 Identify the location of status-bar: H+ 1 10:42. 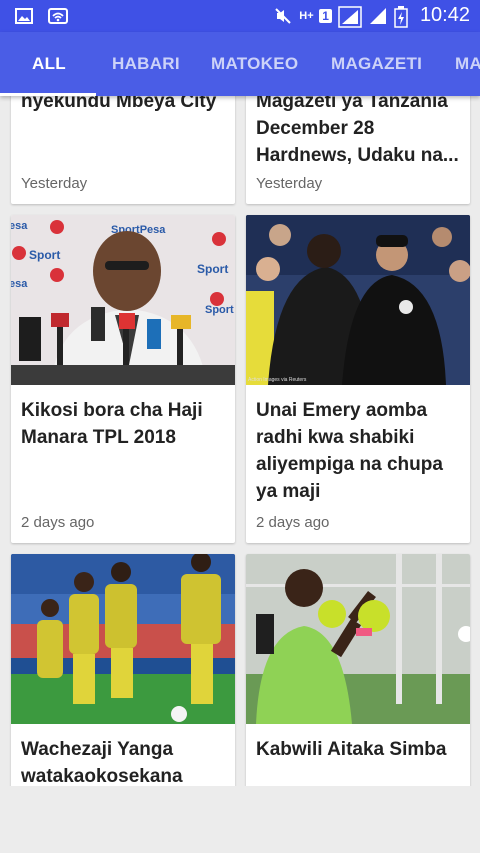
(240, 16).